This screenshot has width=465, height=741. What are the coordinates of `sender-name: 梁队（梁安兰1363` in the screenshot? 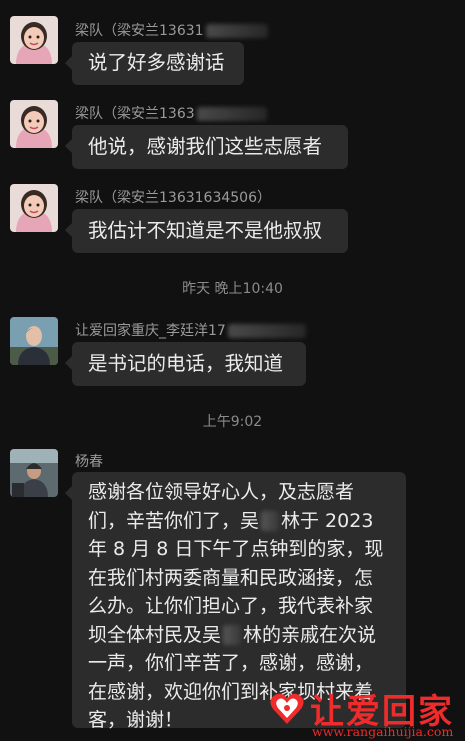 It's located at (171, 113).